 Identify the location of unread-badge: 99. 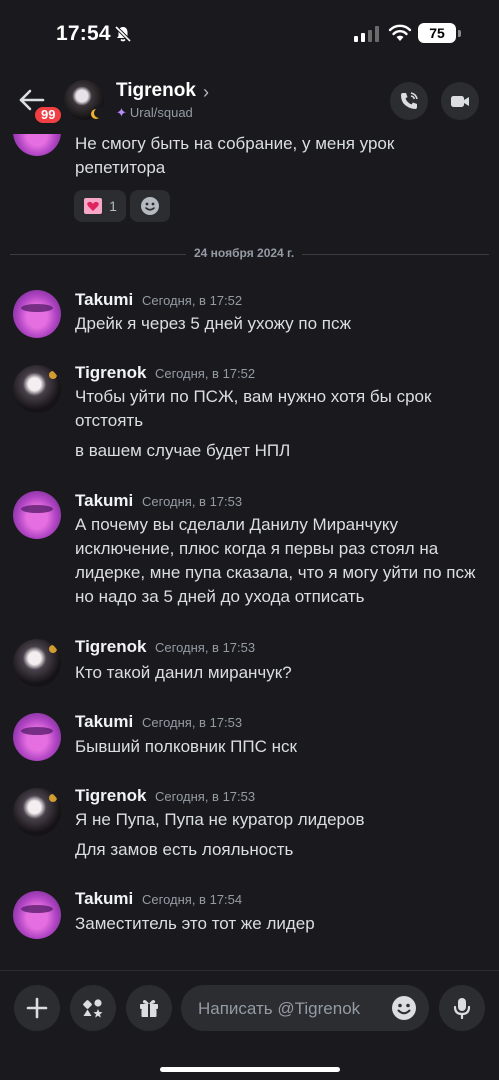
(48, 115).